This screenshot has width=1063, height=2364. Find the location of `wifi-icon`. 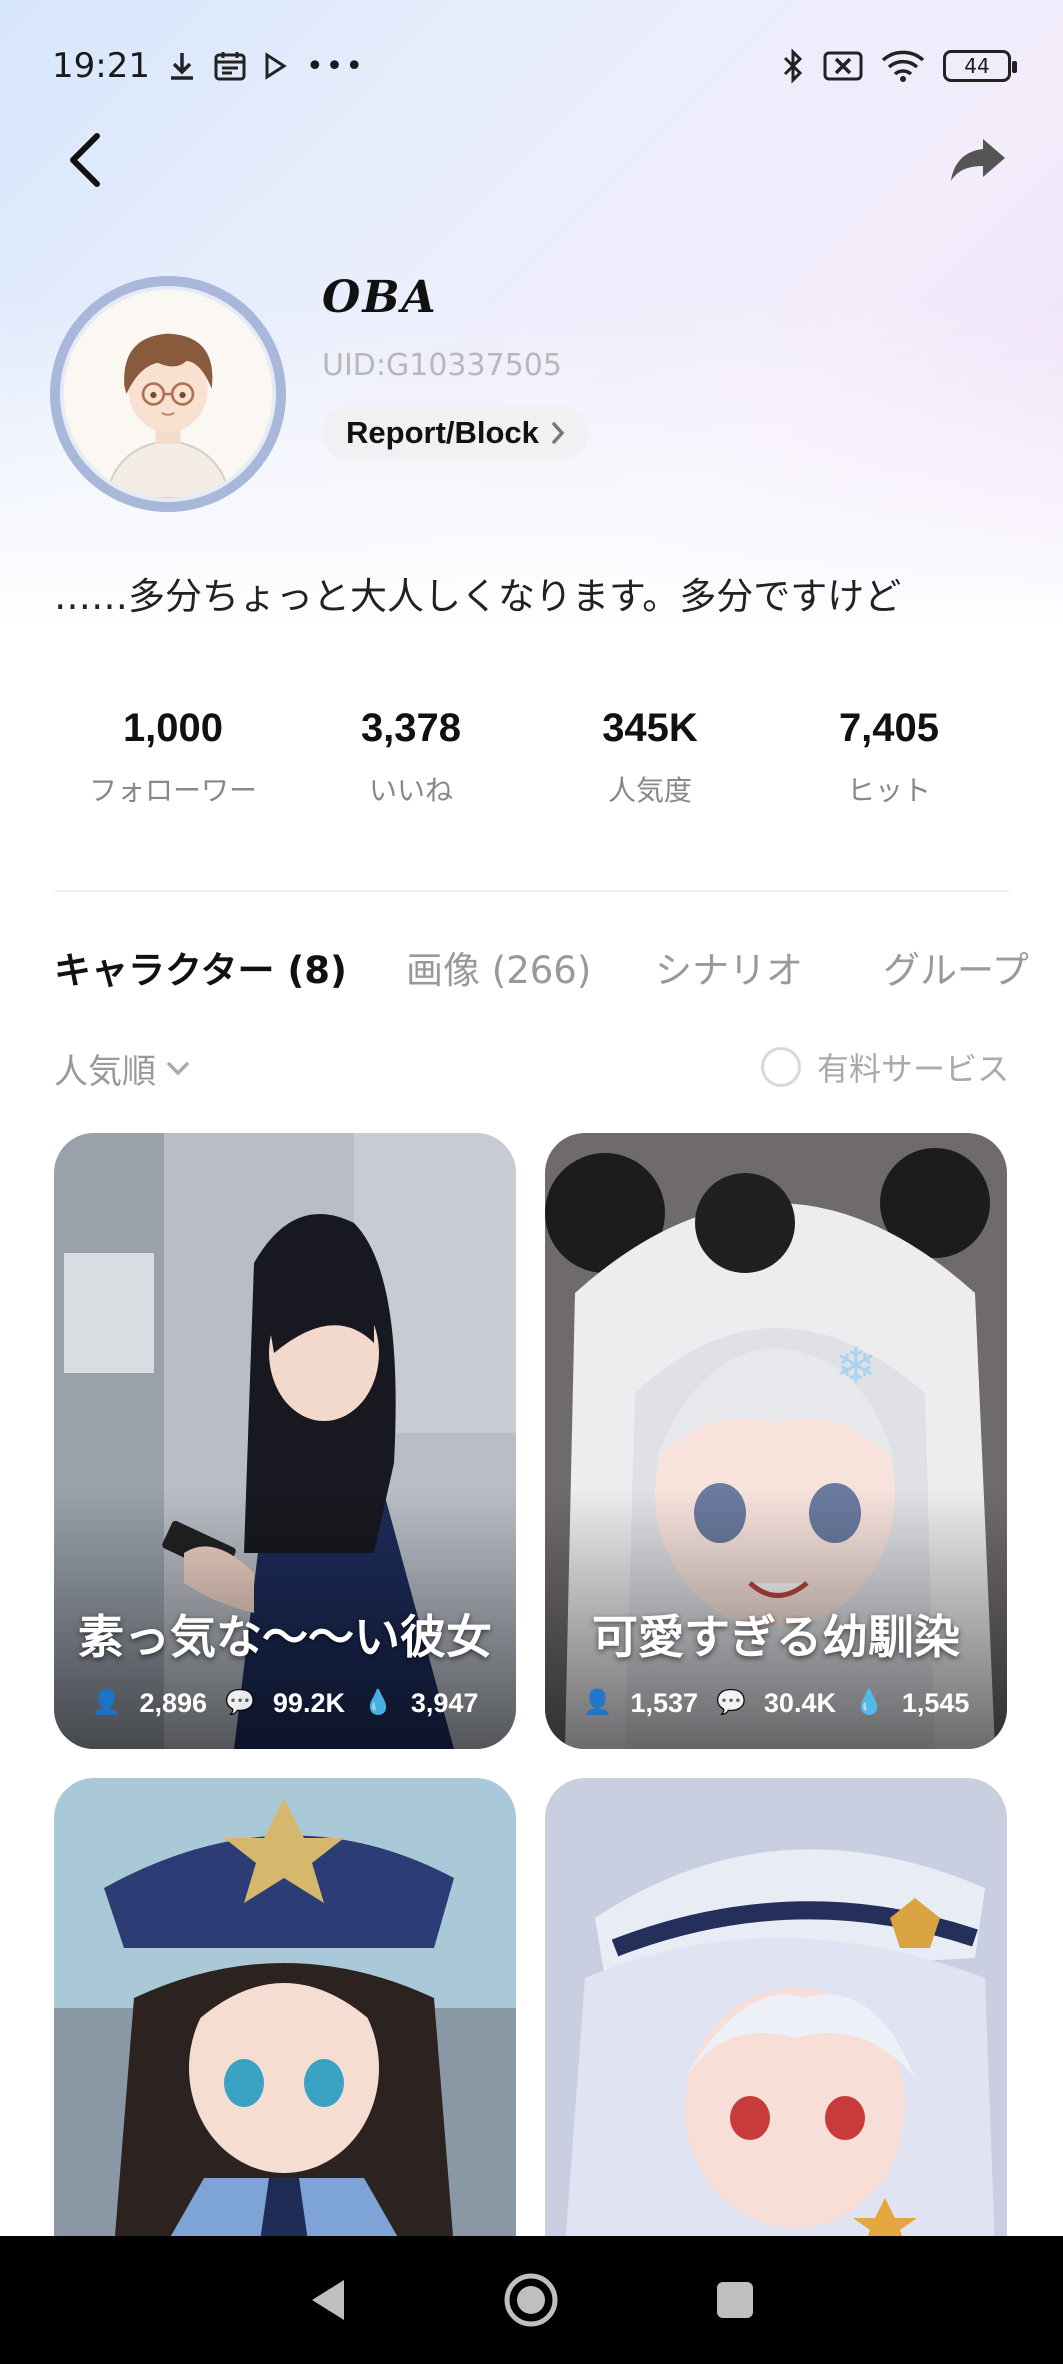

wifi-icon is located at coordinates (903, 66).